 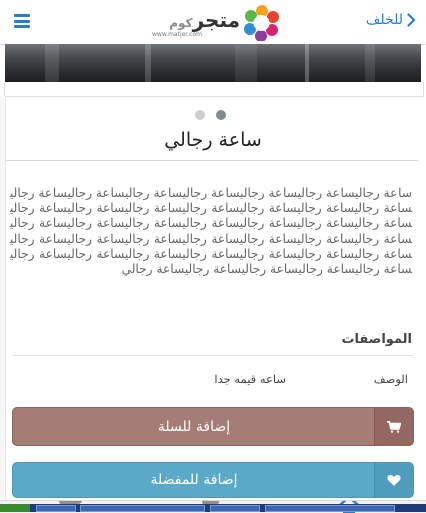 What do you see at coordinates (15, 508) in the screenshot?
I see `start-button` at bounding box center [15, 508].